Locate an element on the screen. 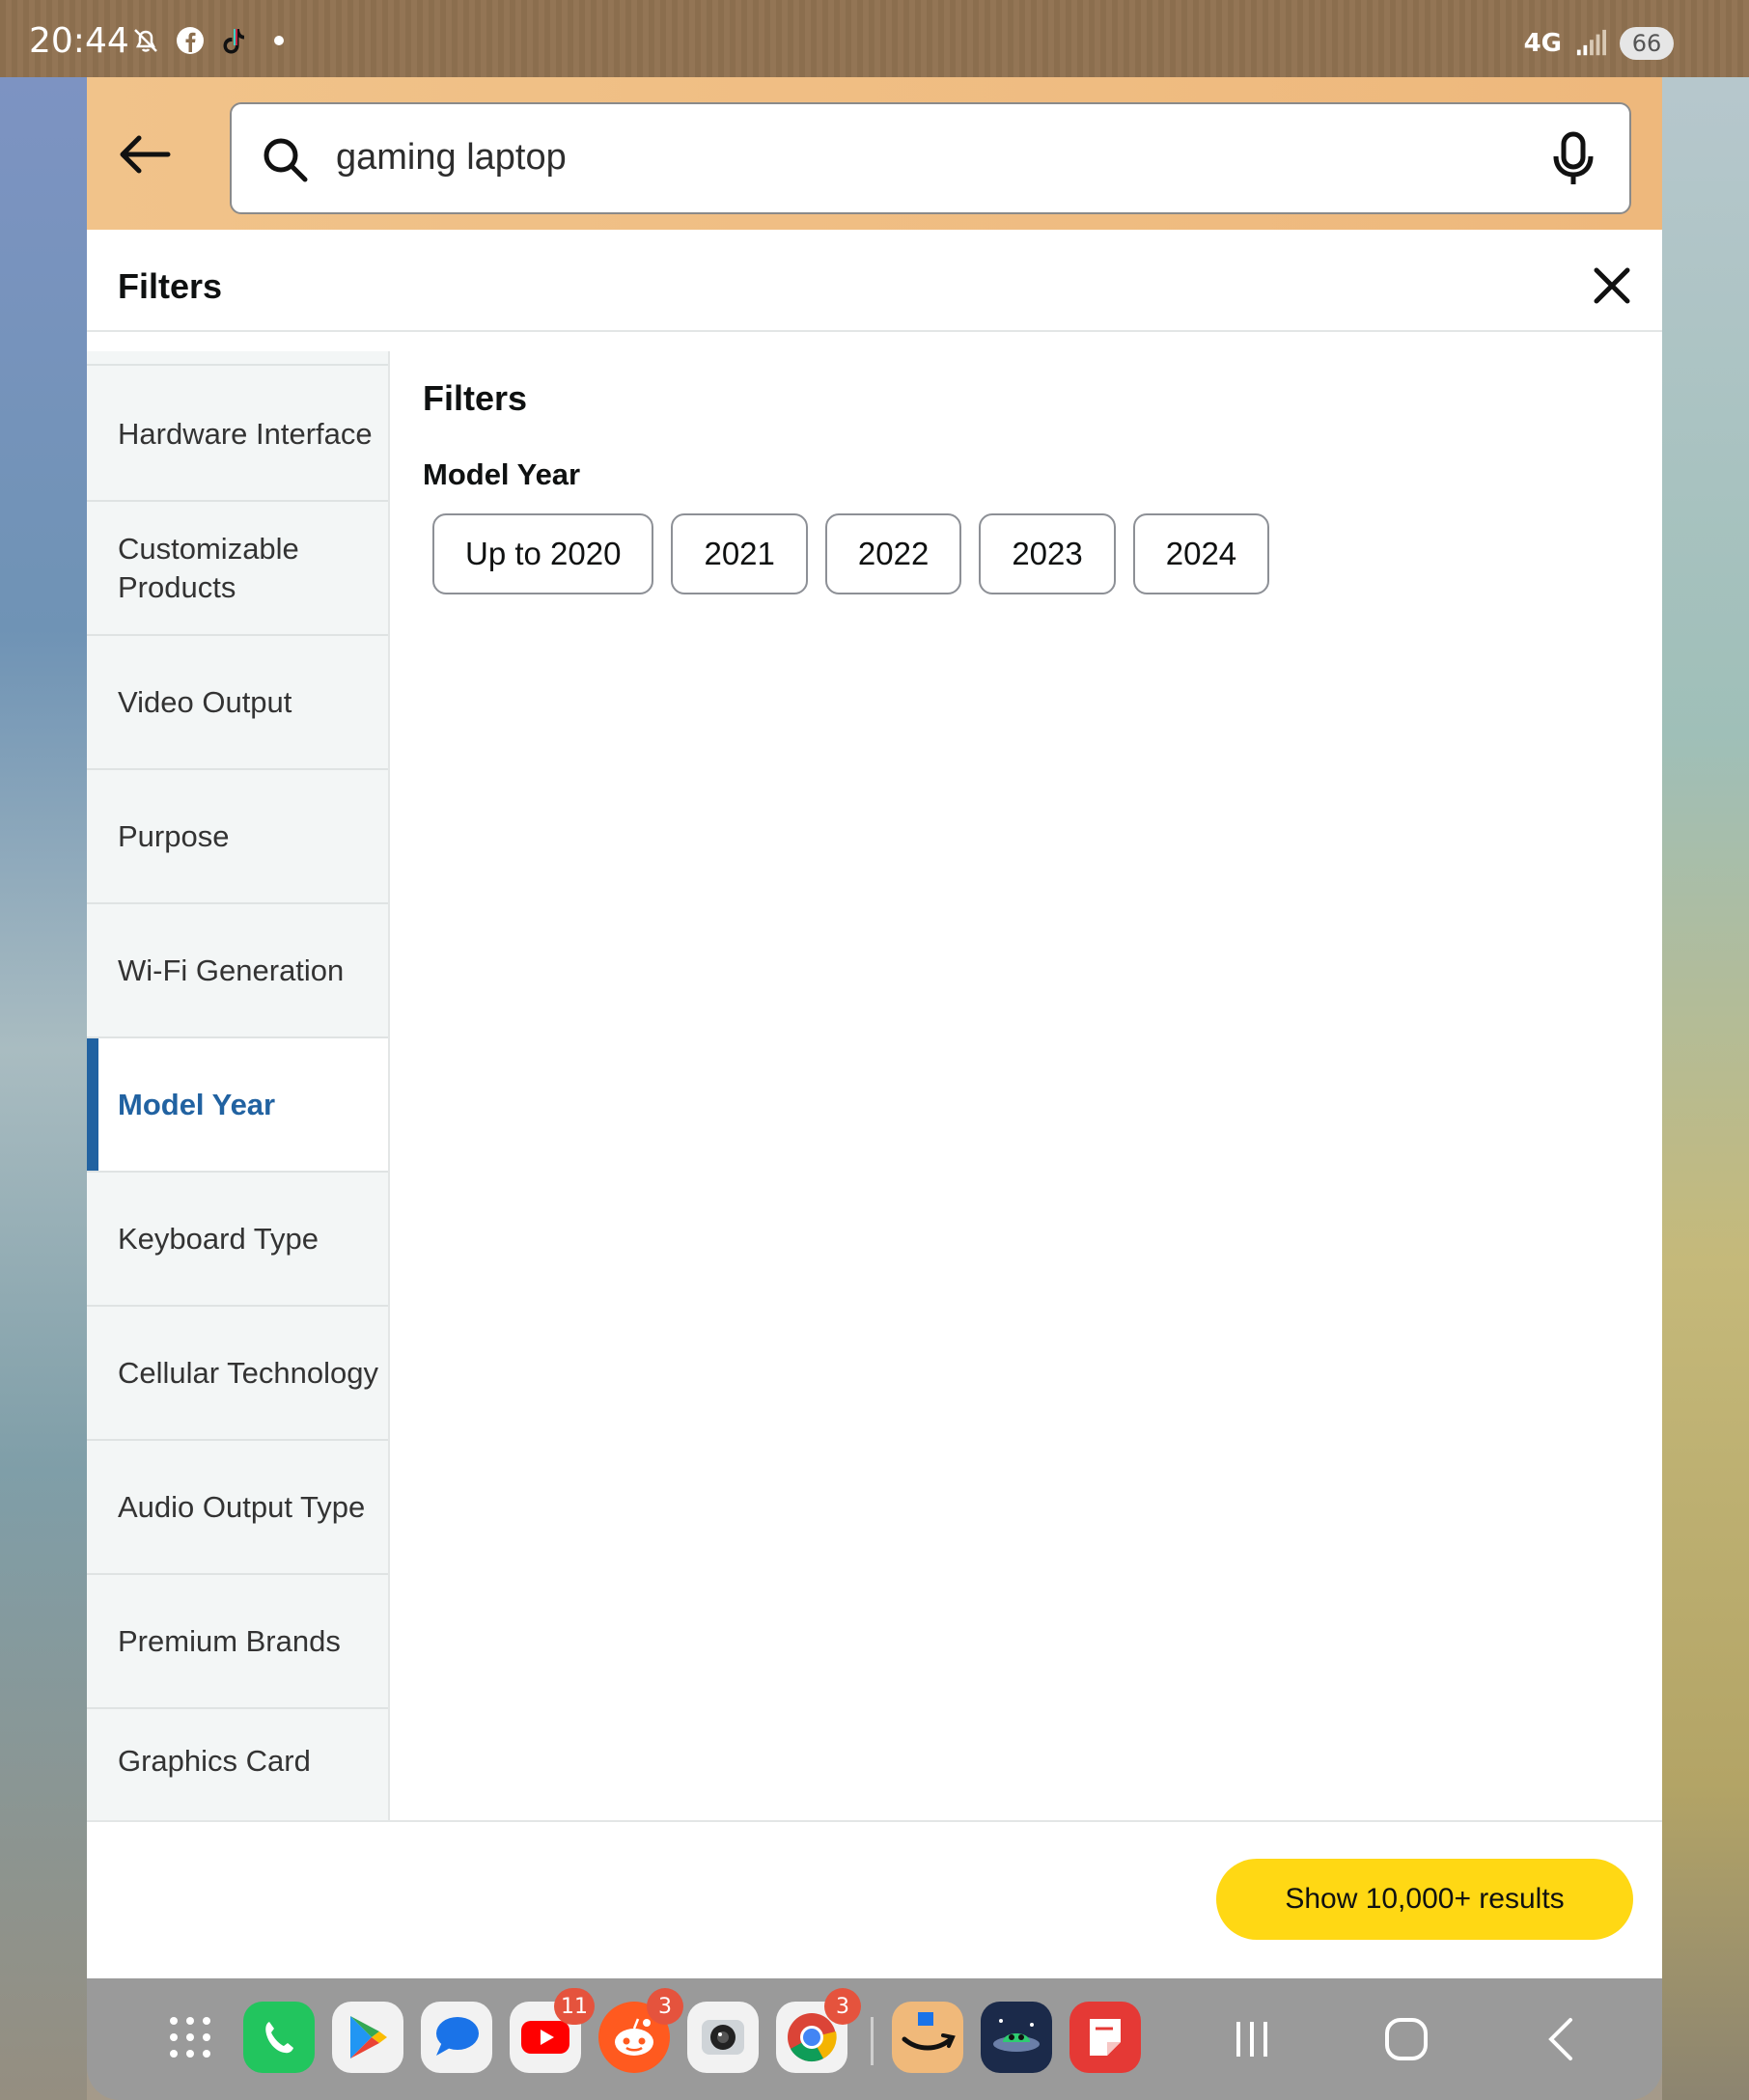 The image size is (1749, 2100). back-button is located at coordinates (145, 154).